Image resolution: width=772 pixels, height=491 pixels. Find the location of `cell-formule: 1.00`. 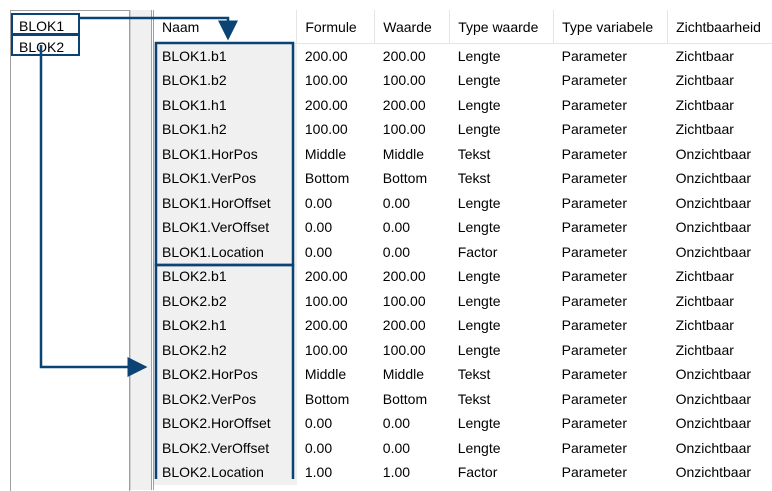

cell-formule: 1.00 is located at coordinates (336, 472).